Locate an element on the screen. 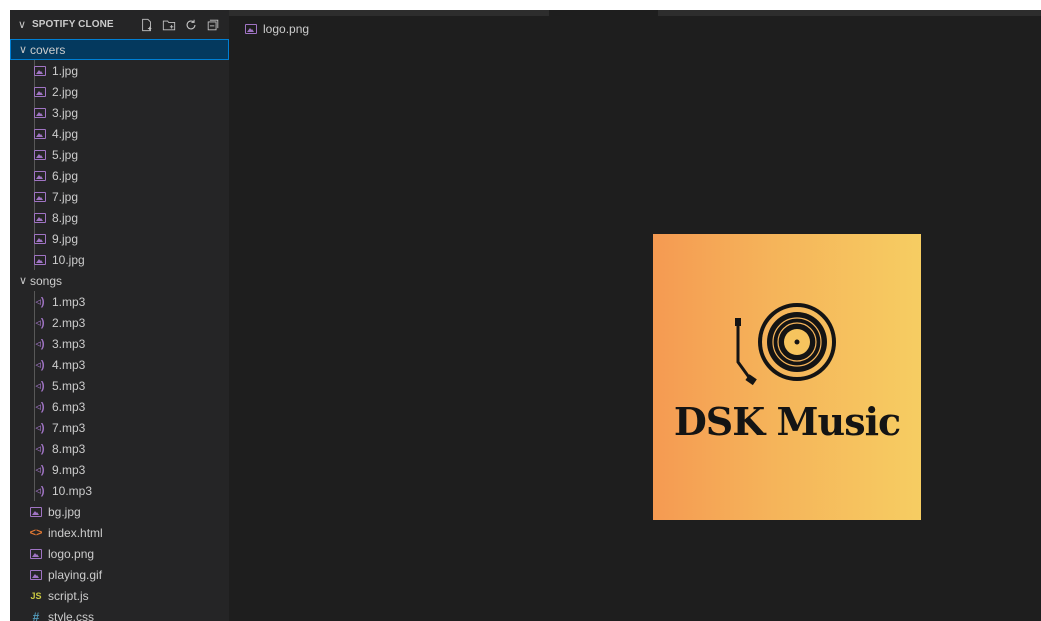 This screenshot has height=621, width=1041. refresh-icon is located at coordinates (191, 25).